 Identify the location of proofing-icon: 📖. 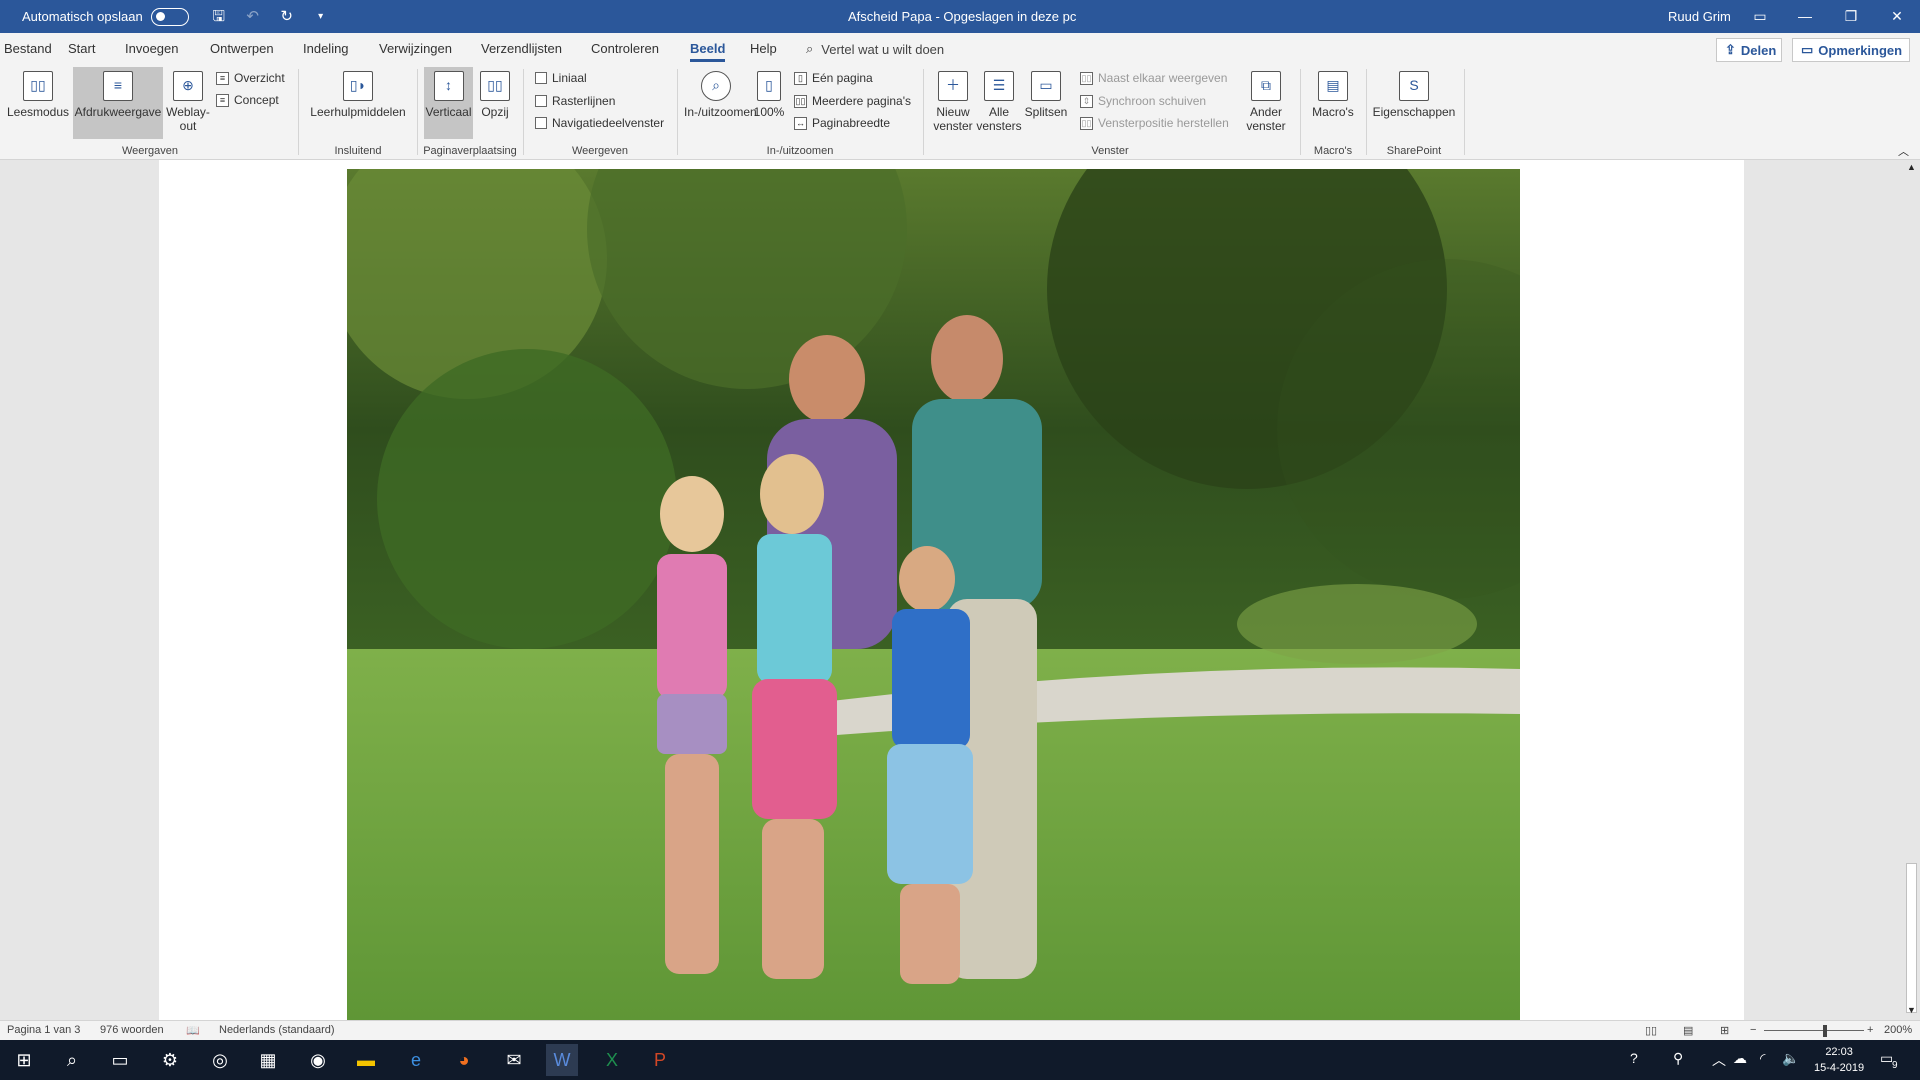
(193, 1030).